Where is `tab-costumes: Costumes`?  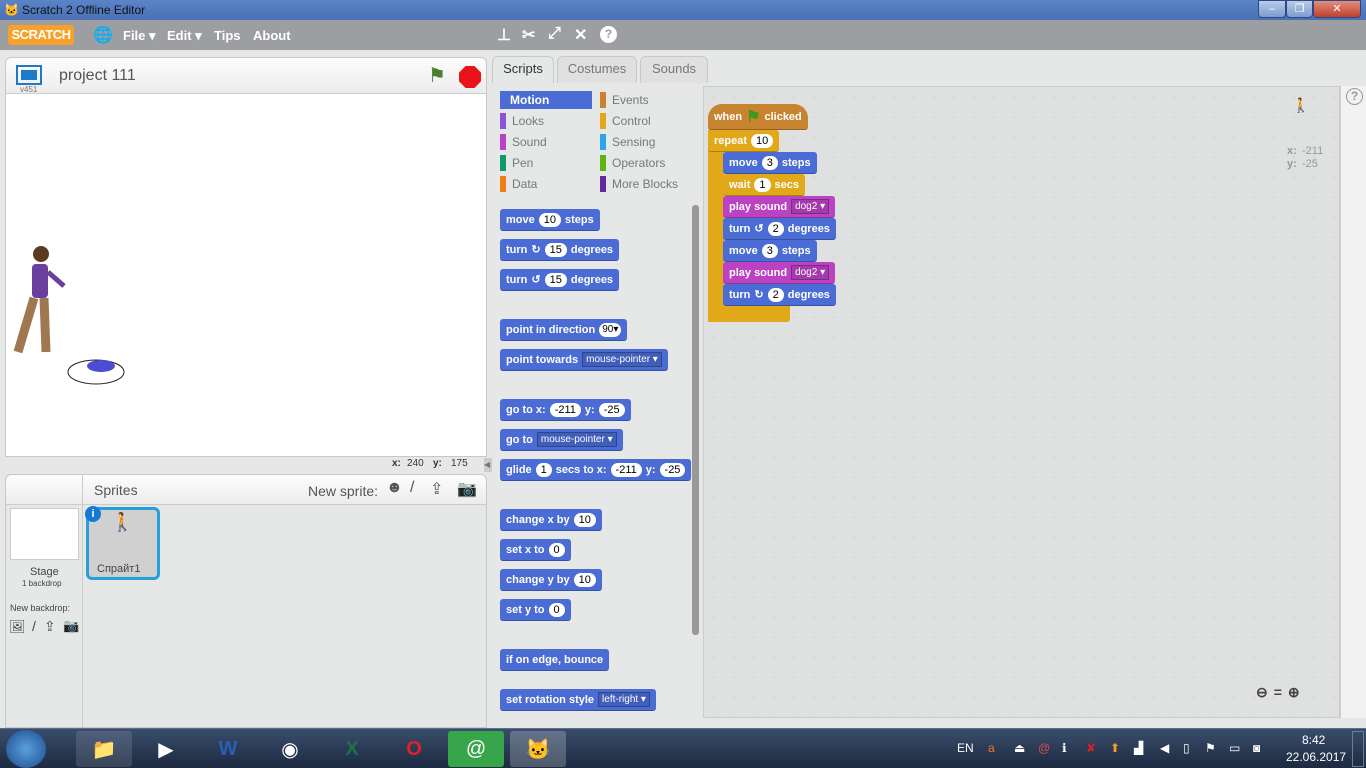
tab-costumes: Costumes is located at coordinates (597, 69).